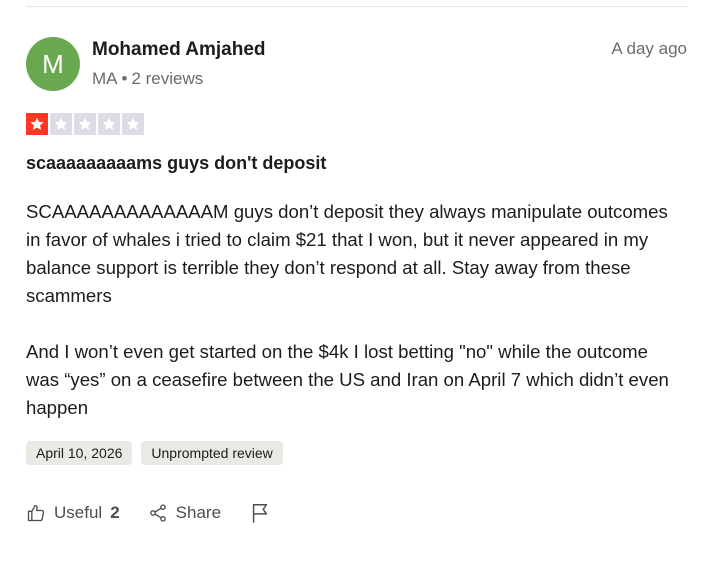  Describe the element at coordinates (37, 124) in the screenshot. I see `star-icon-filled` at that location.